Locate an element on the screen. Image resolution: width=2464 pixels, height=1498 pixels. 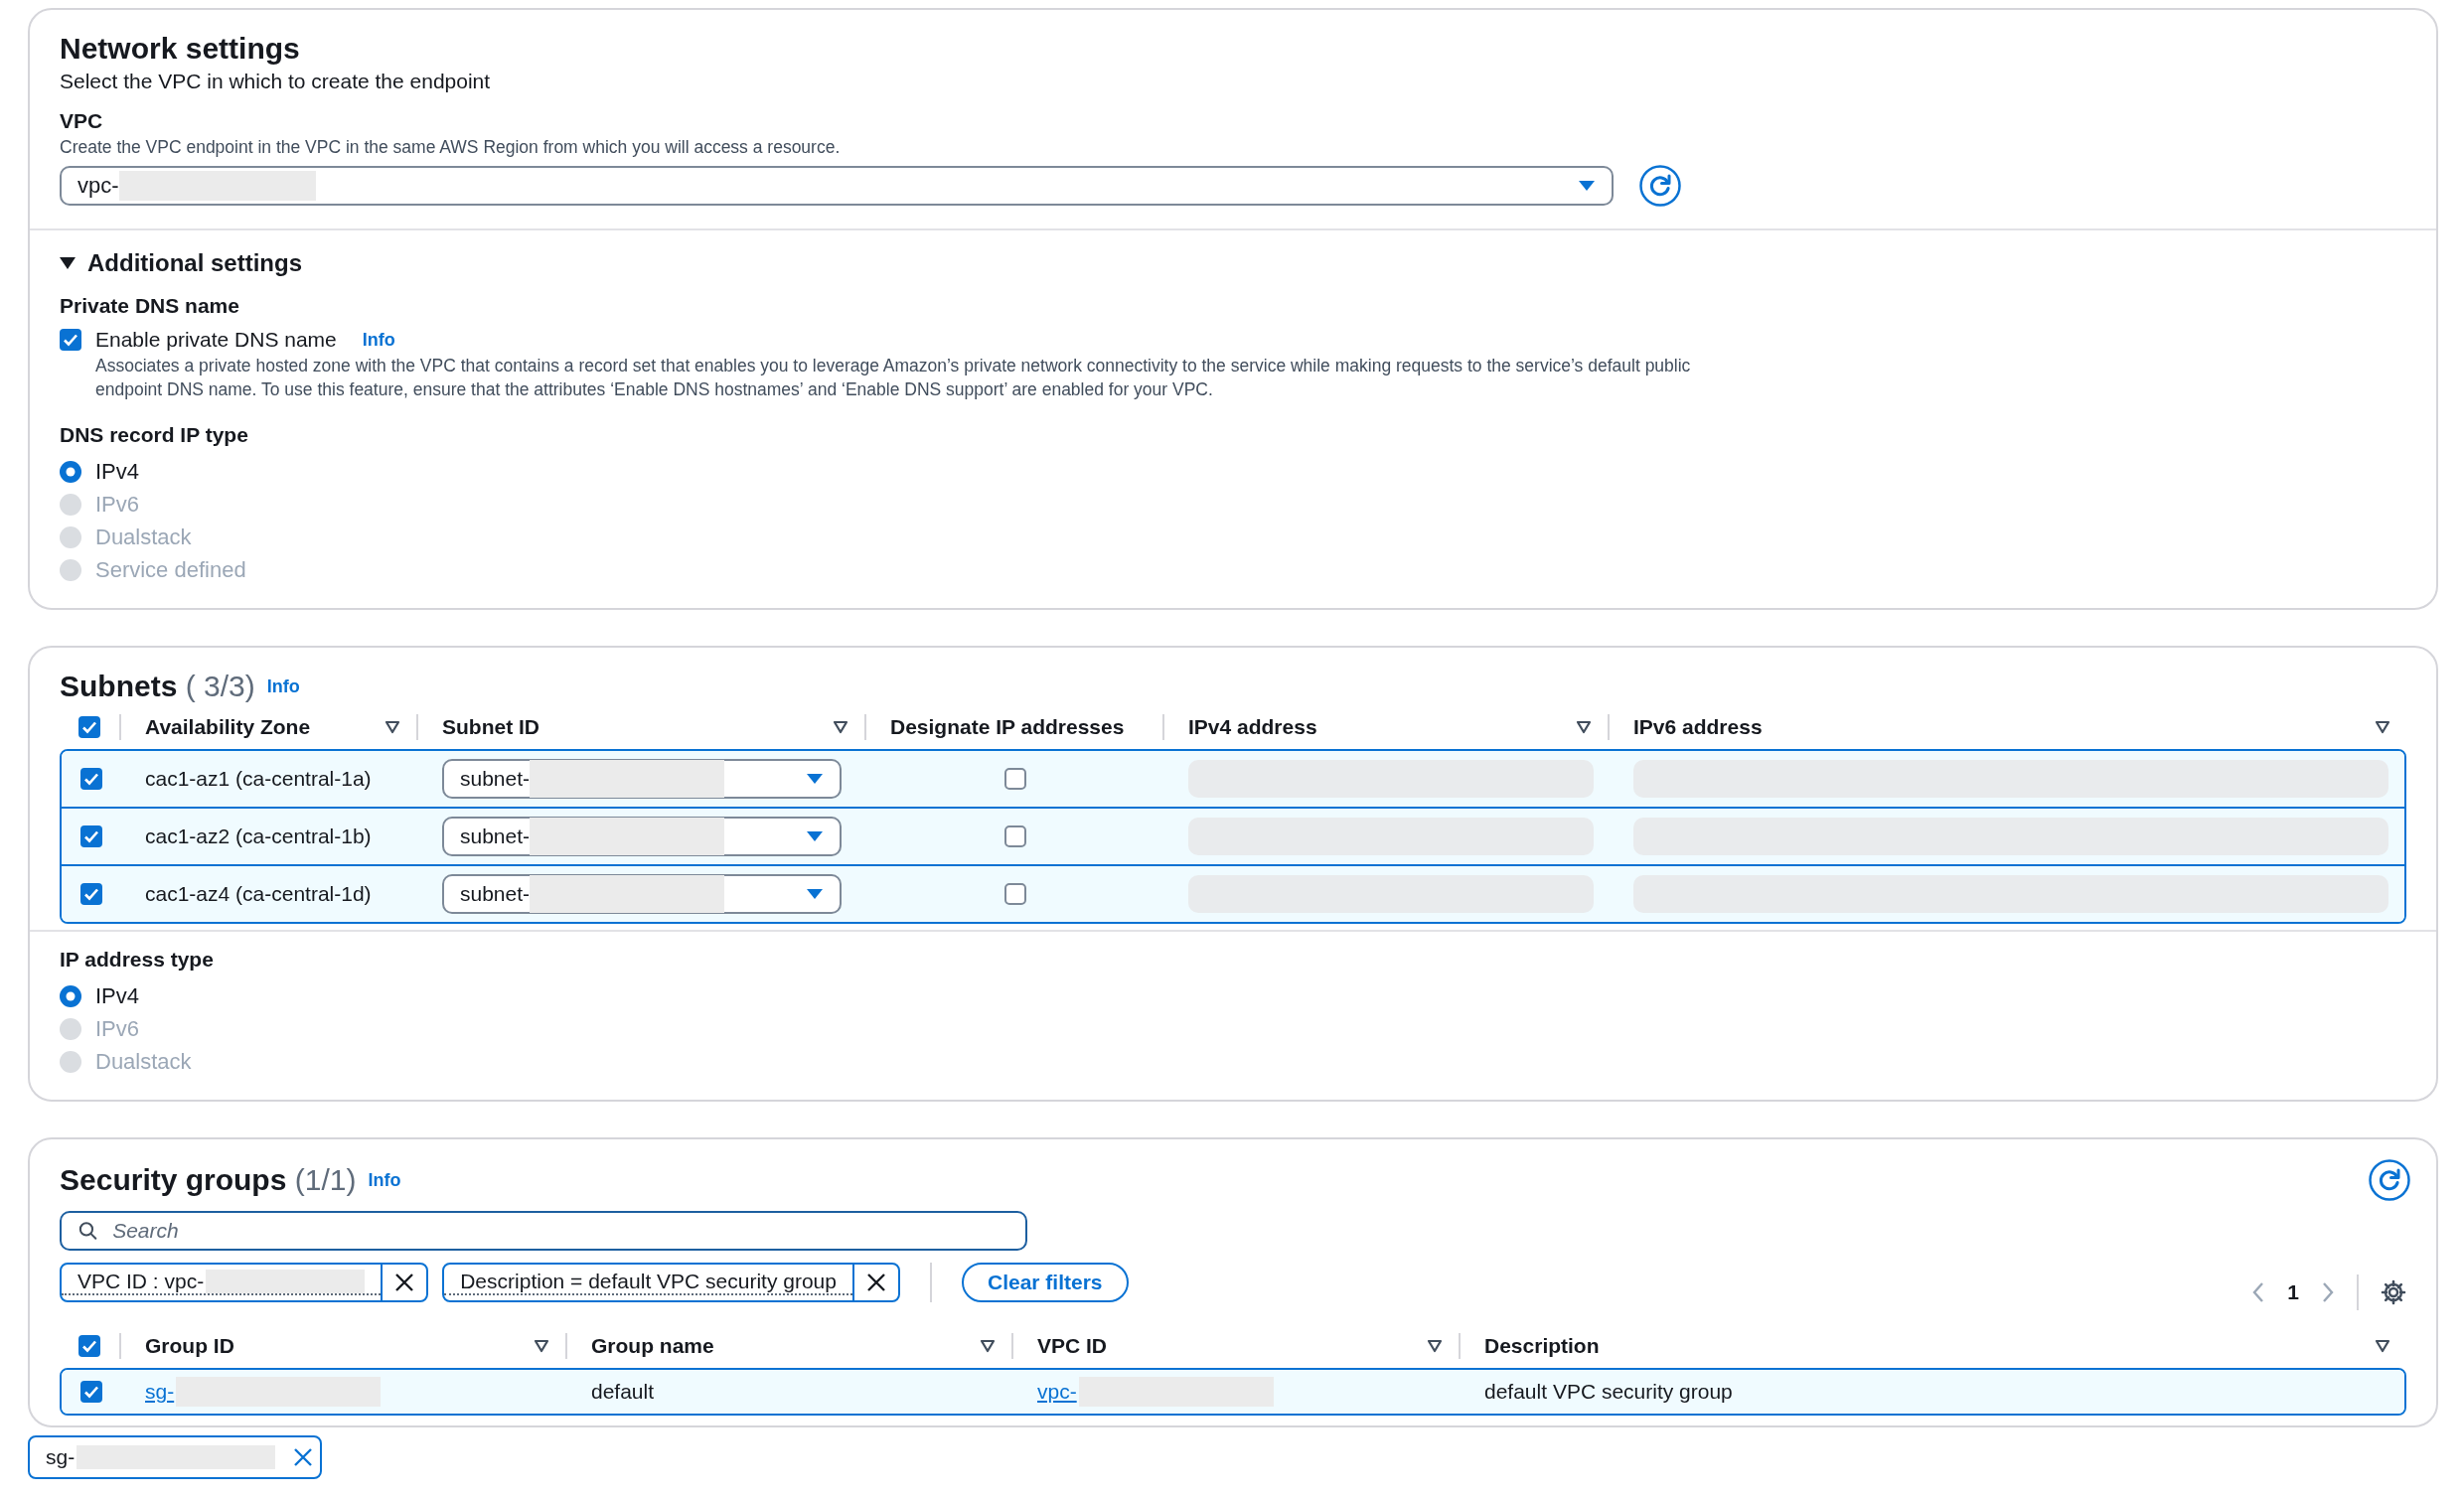
section-description: Select the VPC in which to create the endpoint is located at coordinates (276, 82).